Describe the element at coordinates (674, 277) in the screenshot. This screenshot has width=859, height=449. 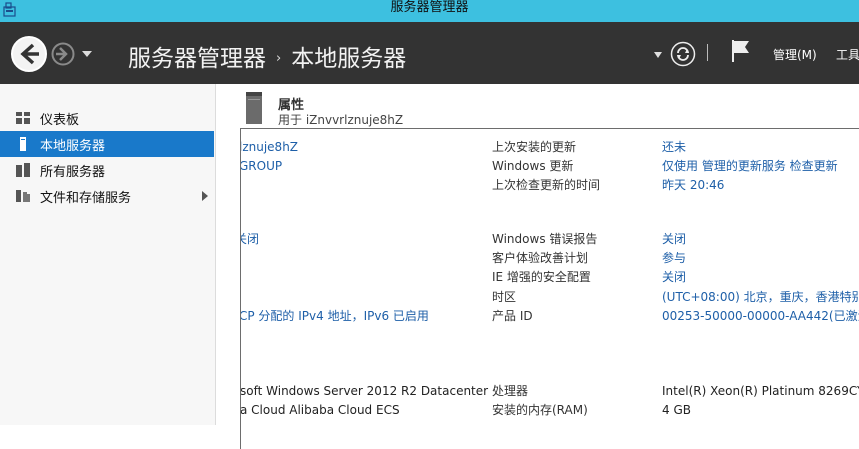
I see `ie-esc-link: 关闭` at that location.